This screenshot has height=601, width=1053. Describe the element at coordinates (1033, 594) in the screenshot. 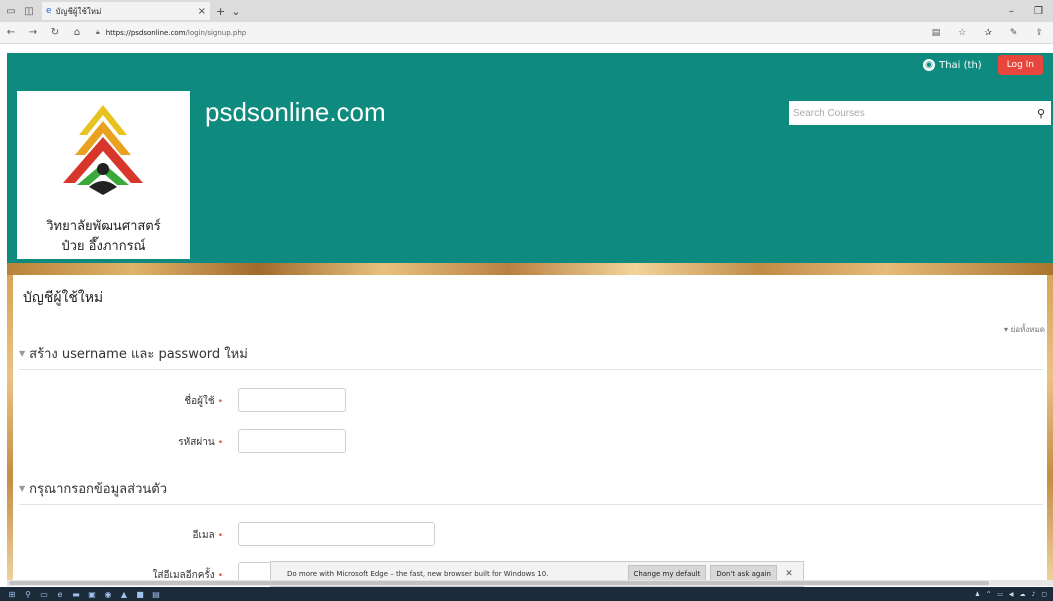

I see `speaker-icon: ♪` at that location.